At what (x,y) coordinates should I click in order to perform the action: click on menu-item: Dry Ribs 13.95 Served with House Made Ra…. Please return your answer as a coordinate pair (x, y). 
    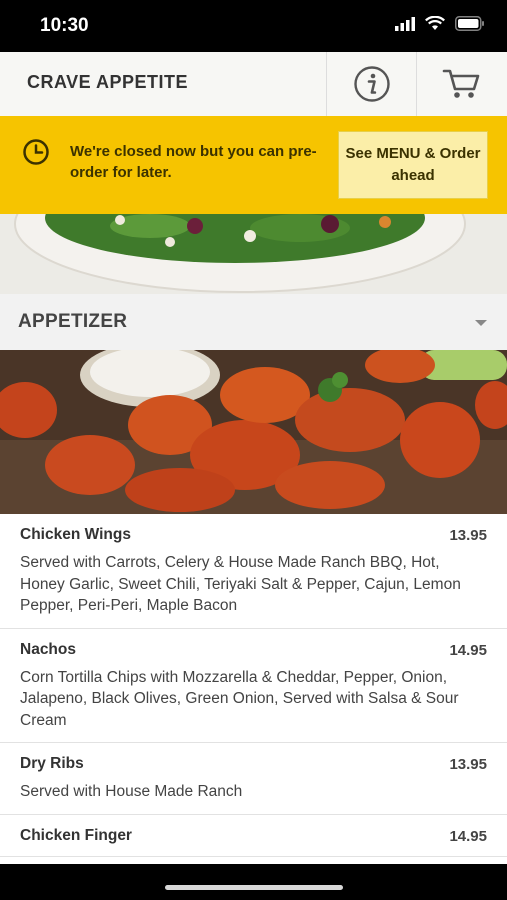
    Looking at the image, I should click on (253, 779).